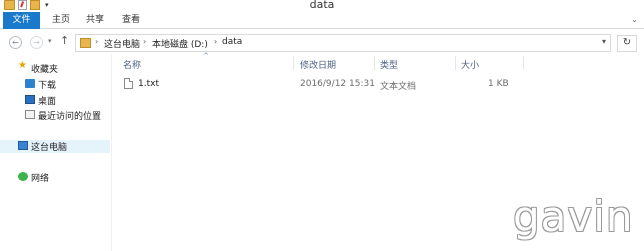 The width and height of the screenshot is (644, 251). I want to click on download-icon, so click(30, 83).